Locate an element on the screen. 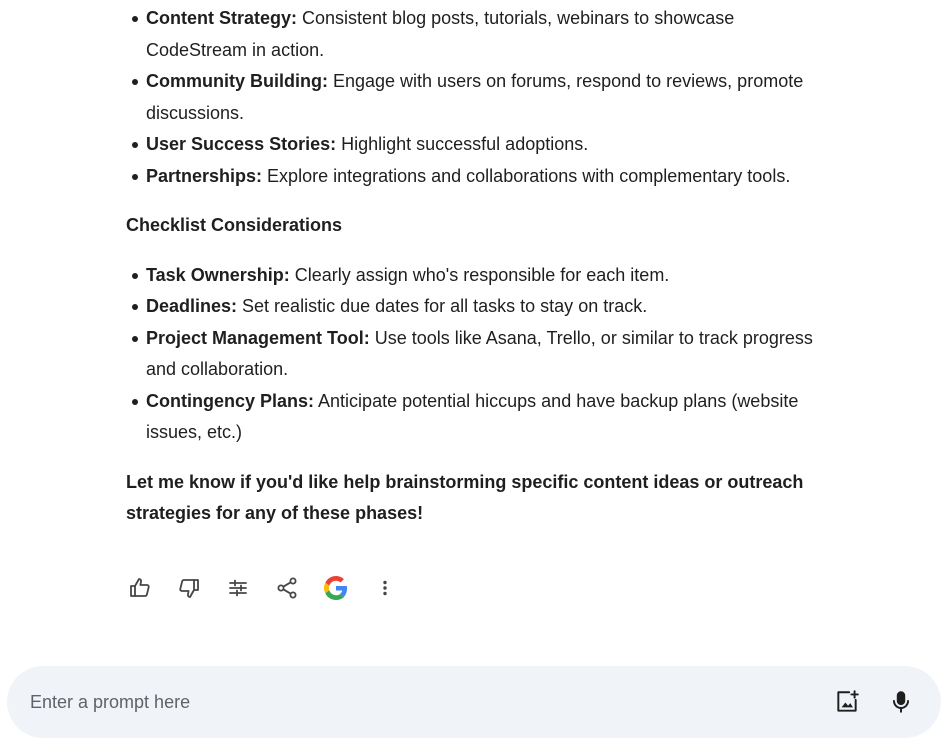 Image resolution: width=950 pixels, height=754 pixels. thumbs-up-icon is located at coordinates (140, 587).